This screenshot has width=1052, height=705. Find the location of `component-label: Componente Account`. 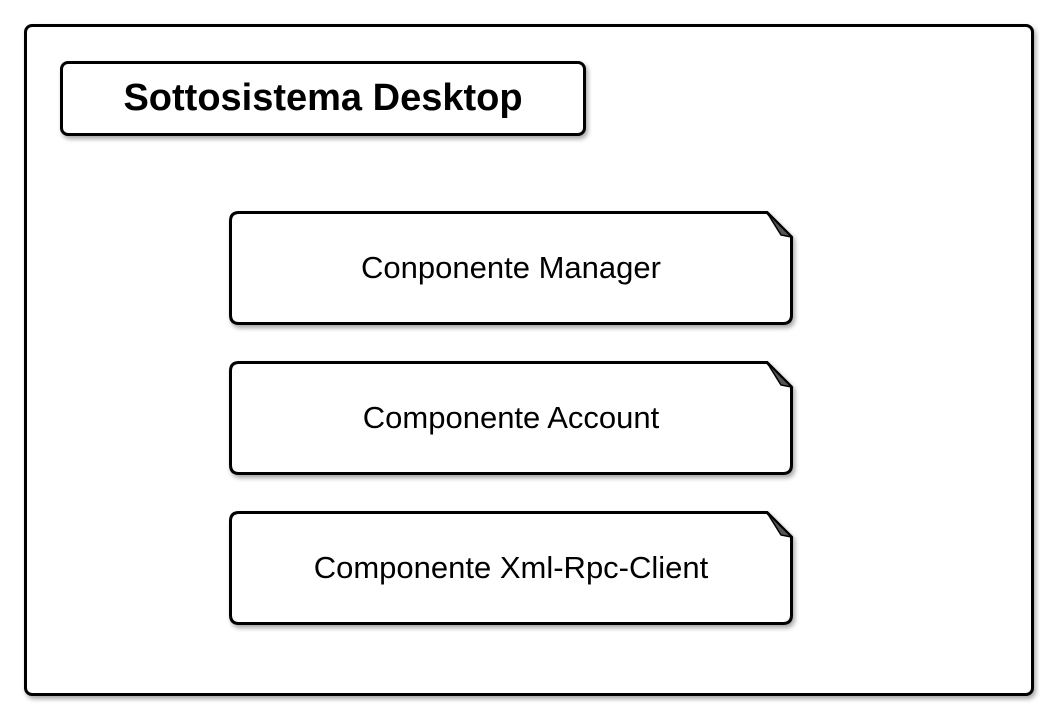

component-label: Componente Account is located at coordinates (511, 417).